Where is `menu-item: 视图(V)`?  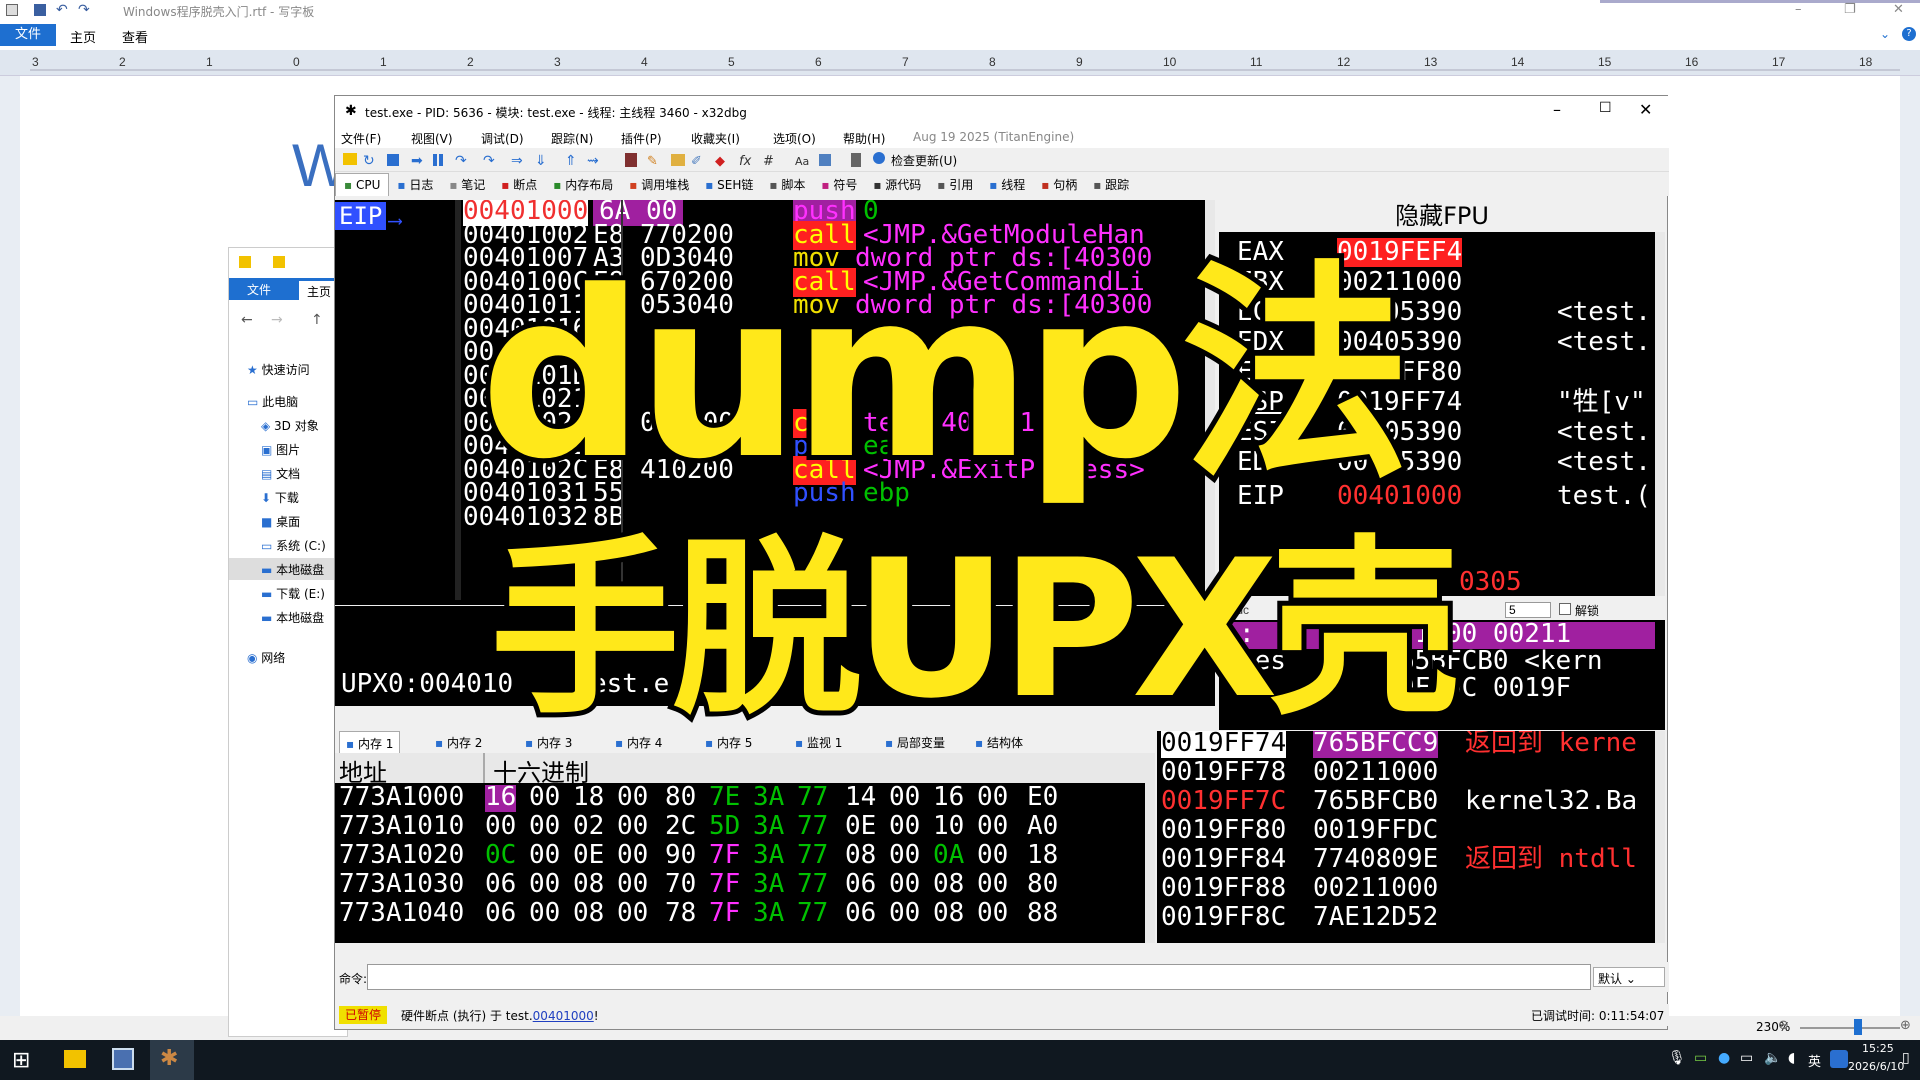 menu-item: 视图(V) is located at coordinates (432, 138).